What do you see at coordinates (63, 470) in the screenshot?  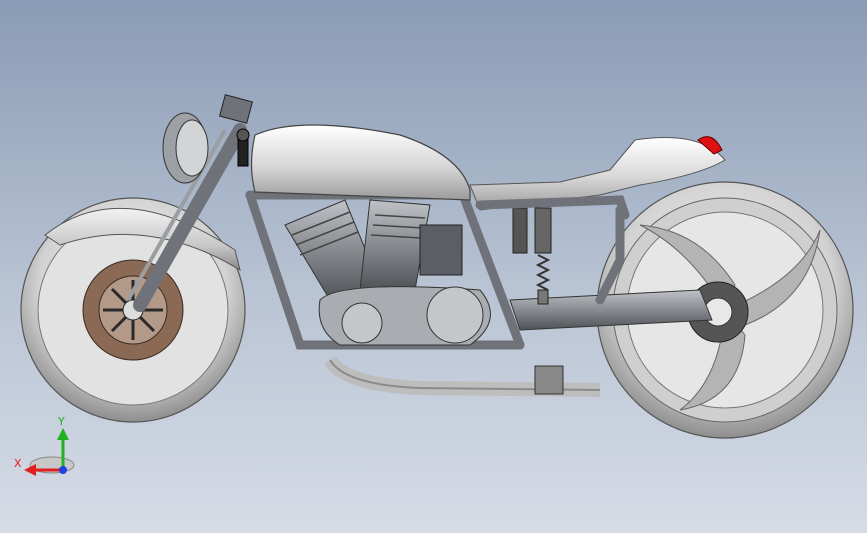 I see `triad-z-axis` at bounding box center [63, 470].